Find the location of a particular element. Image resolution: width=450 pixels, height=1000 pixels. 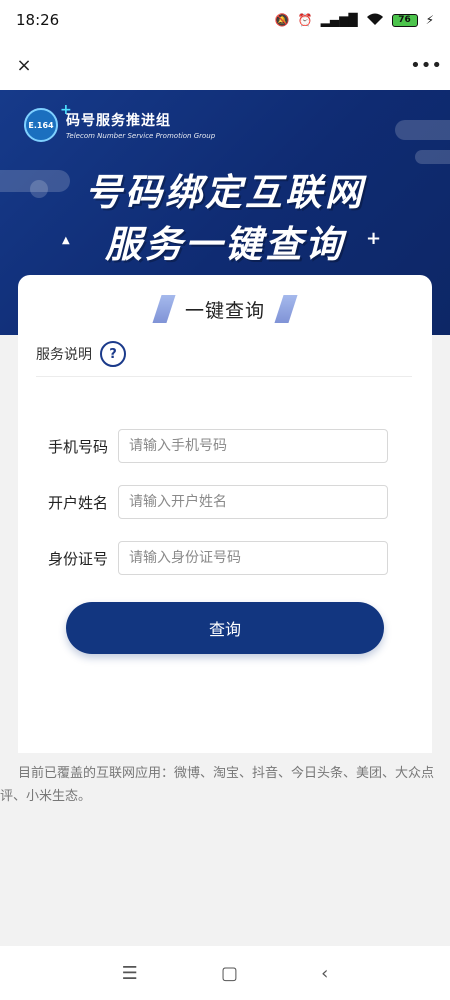

charging-icon: ⚡ is located at coordinates (429, 20).